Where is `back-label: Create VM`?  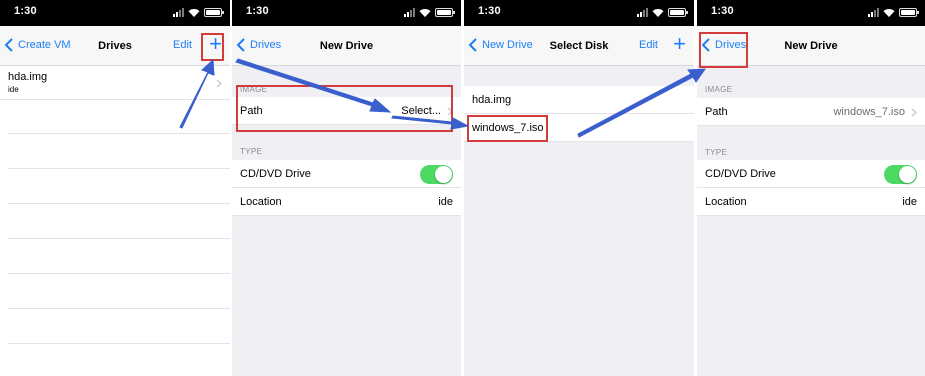 back-label: Create VM is located at coordinates (44, 45).